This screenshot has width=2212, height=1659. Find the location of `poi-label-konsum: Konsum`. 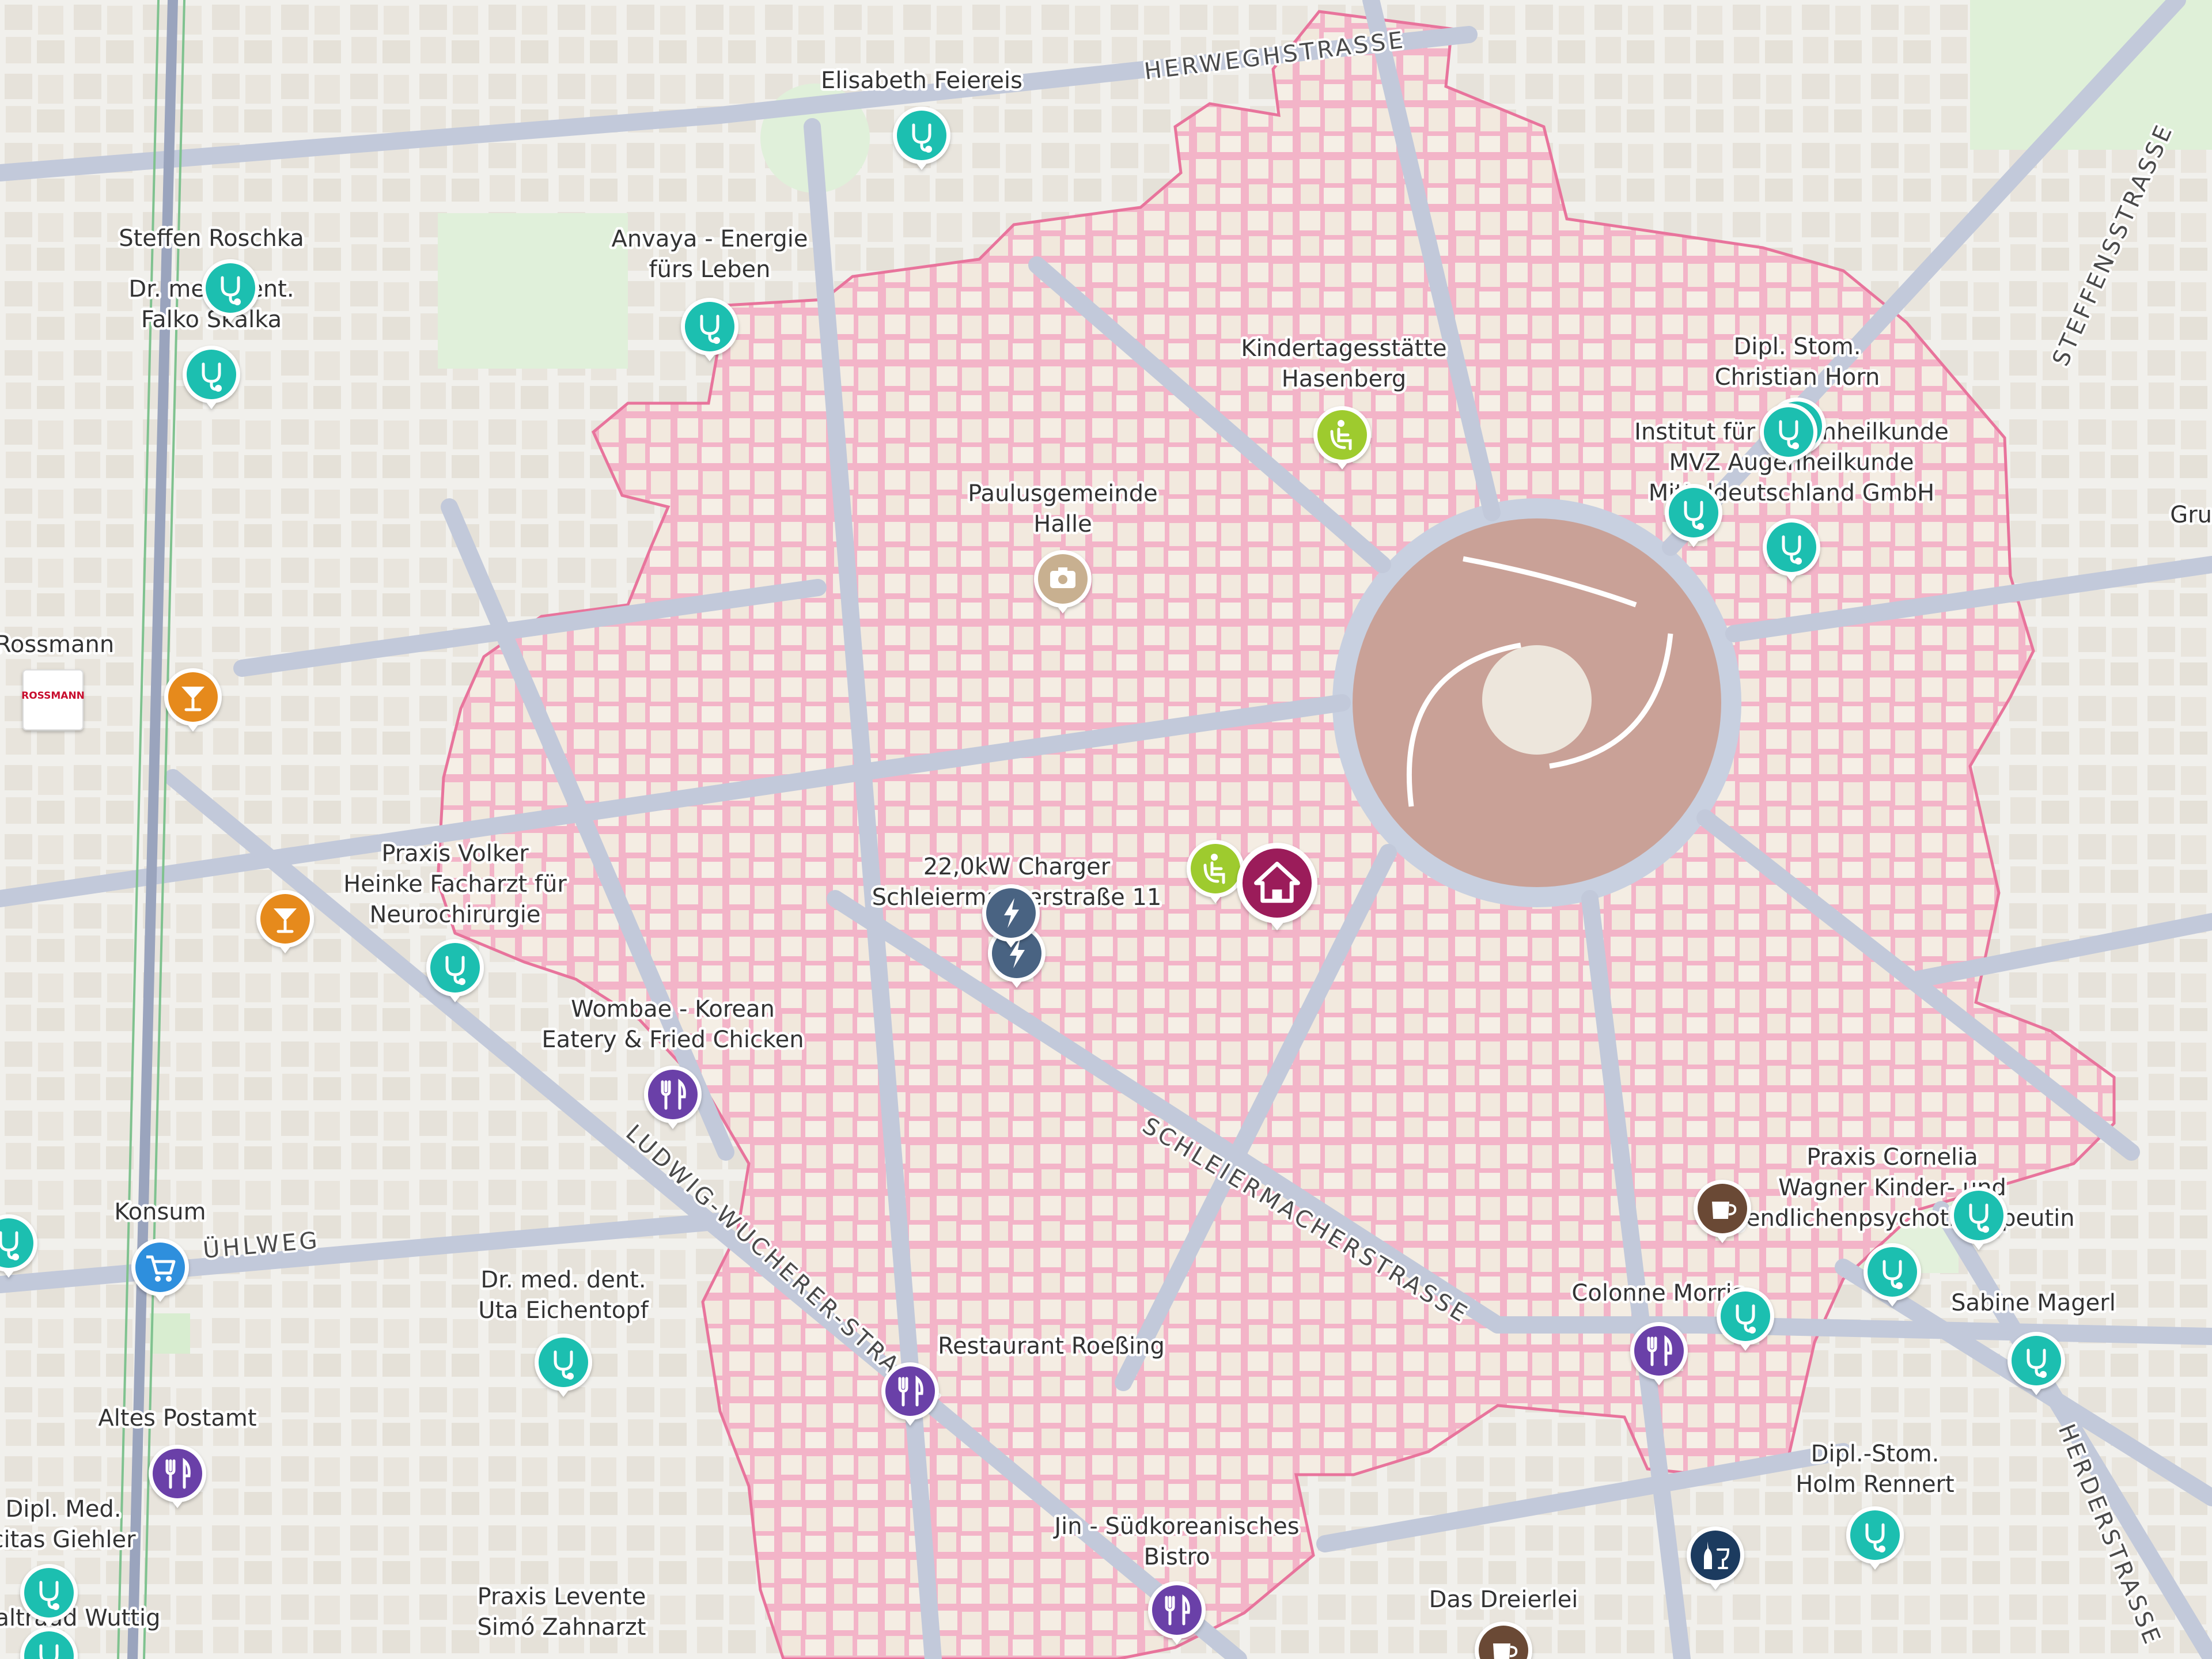

poi-label-konsum: Konsum is located at coordinates (160, 1212).